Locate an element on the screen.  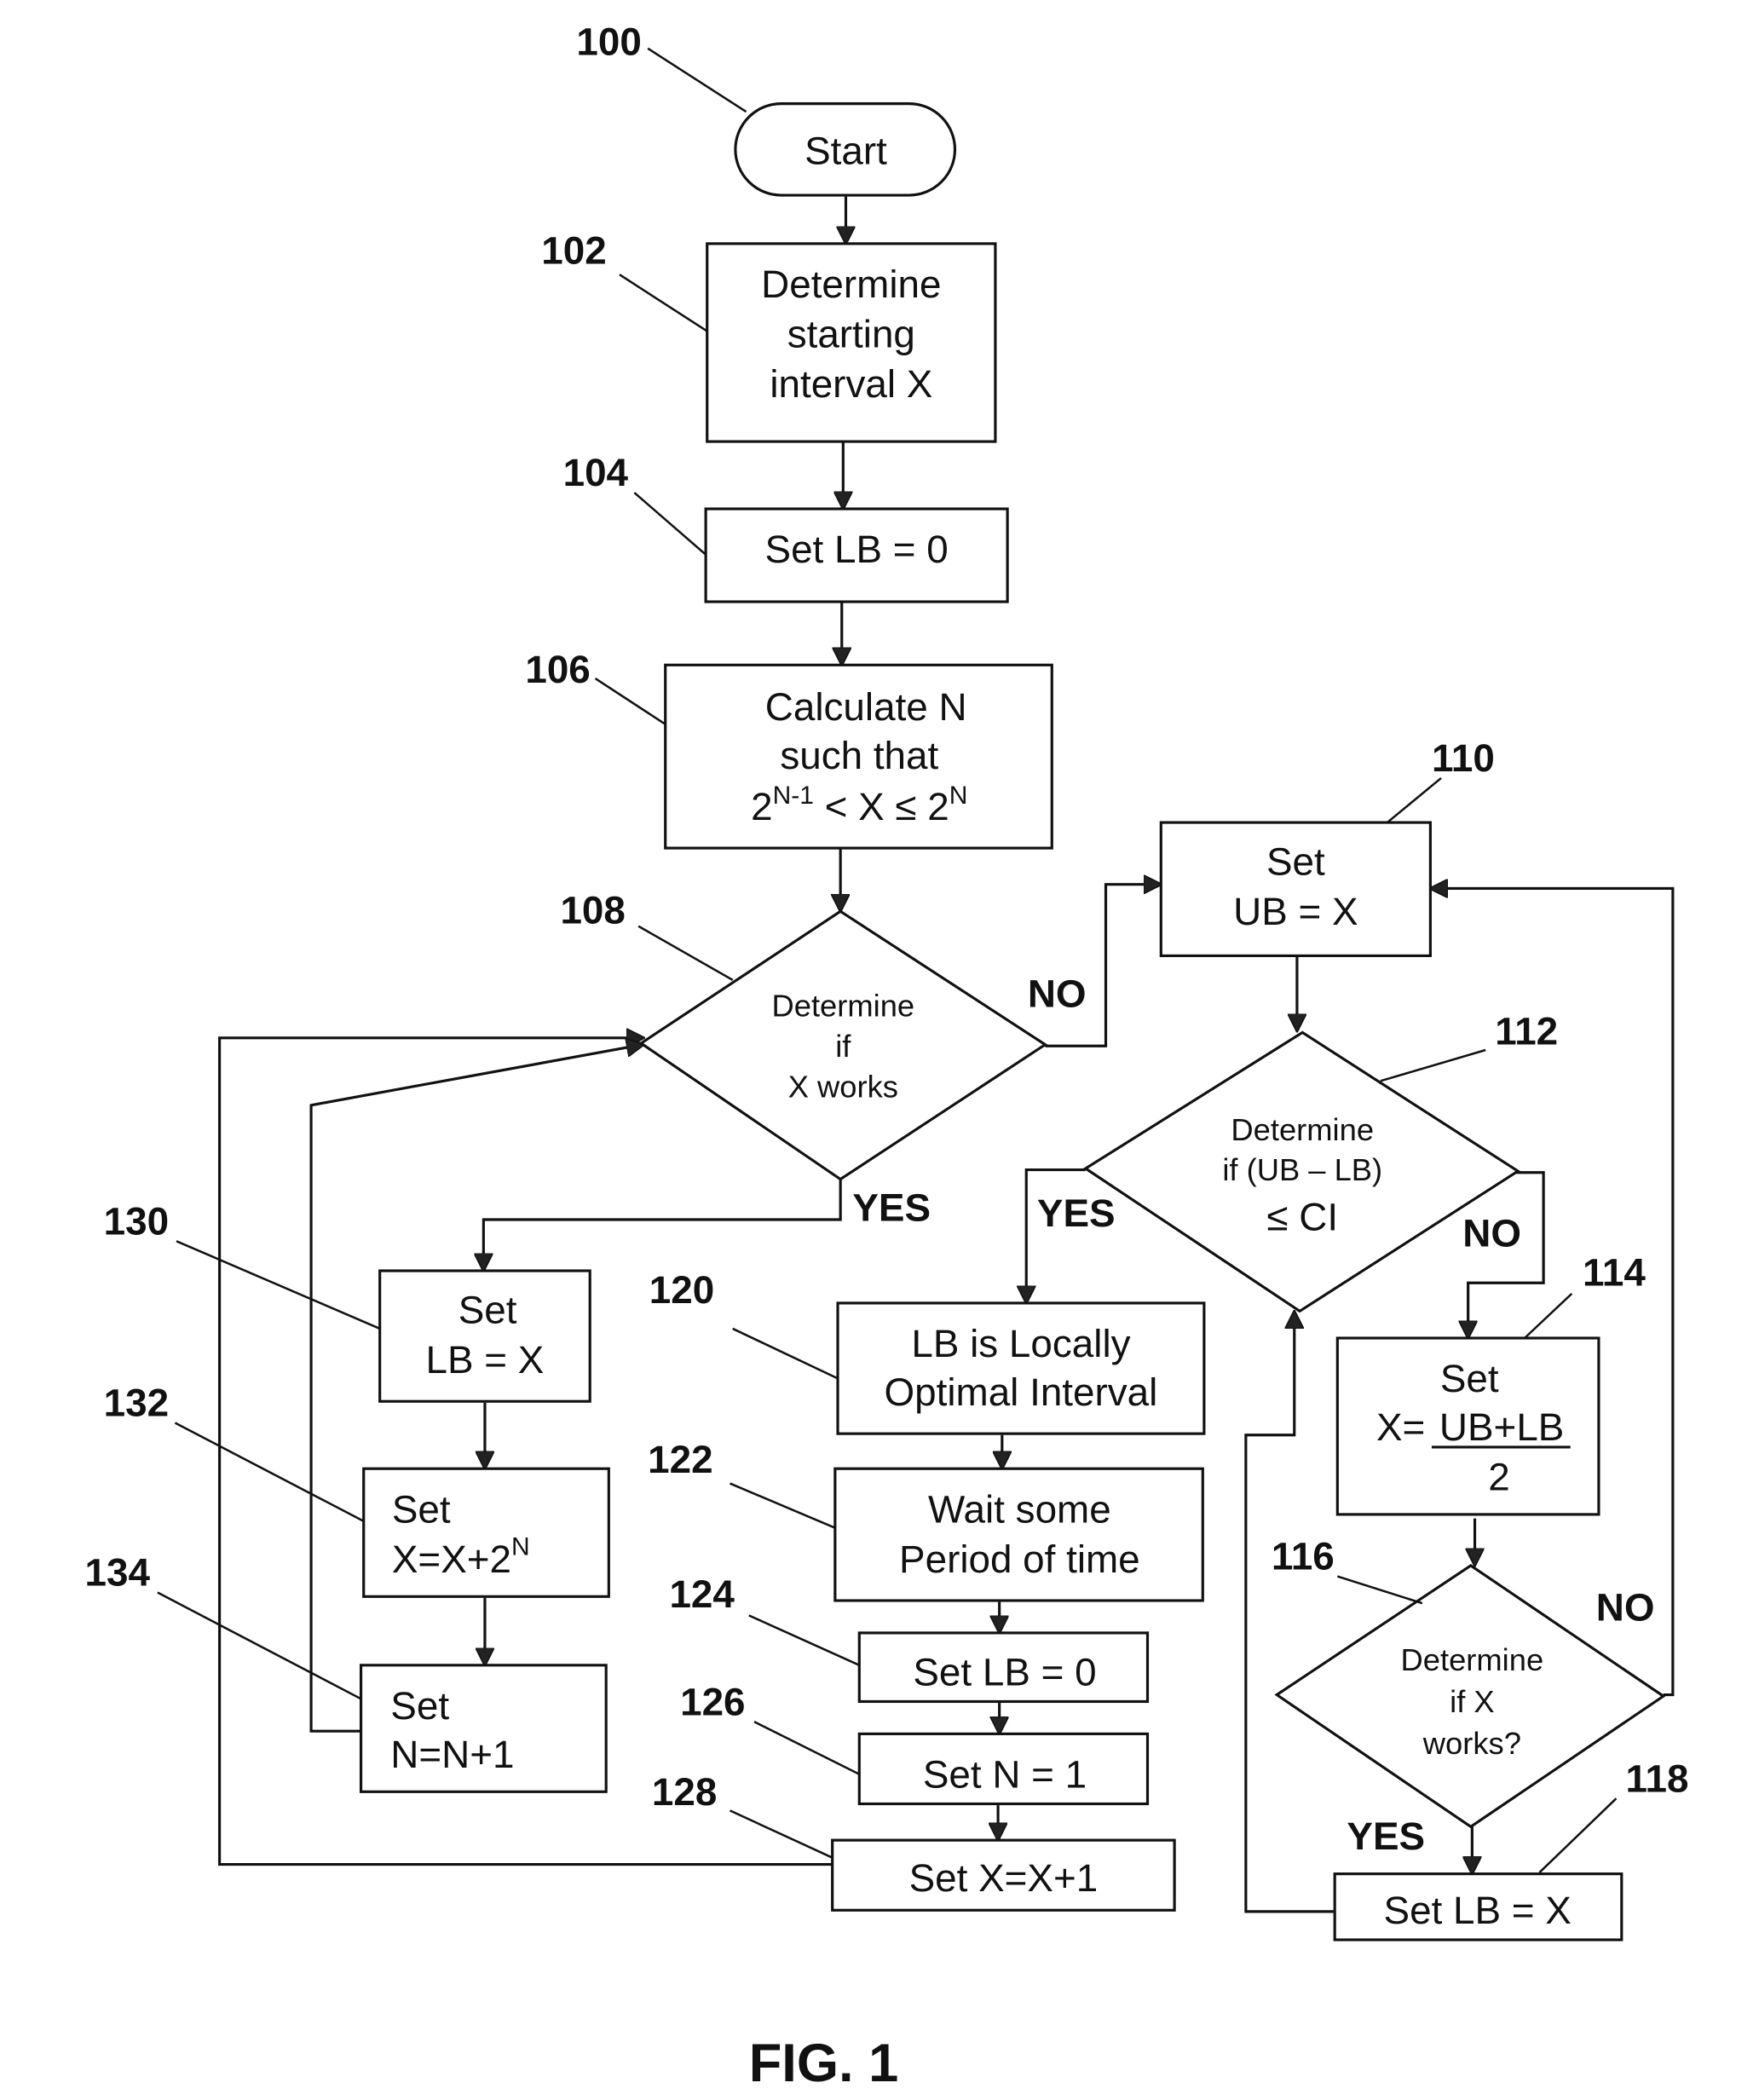
node-108-decision: Determine if X works is located at coordinates (843, 1045).